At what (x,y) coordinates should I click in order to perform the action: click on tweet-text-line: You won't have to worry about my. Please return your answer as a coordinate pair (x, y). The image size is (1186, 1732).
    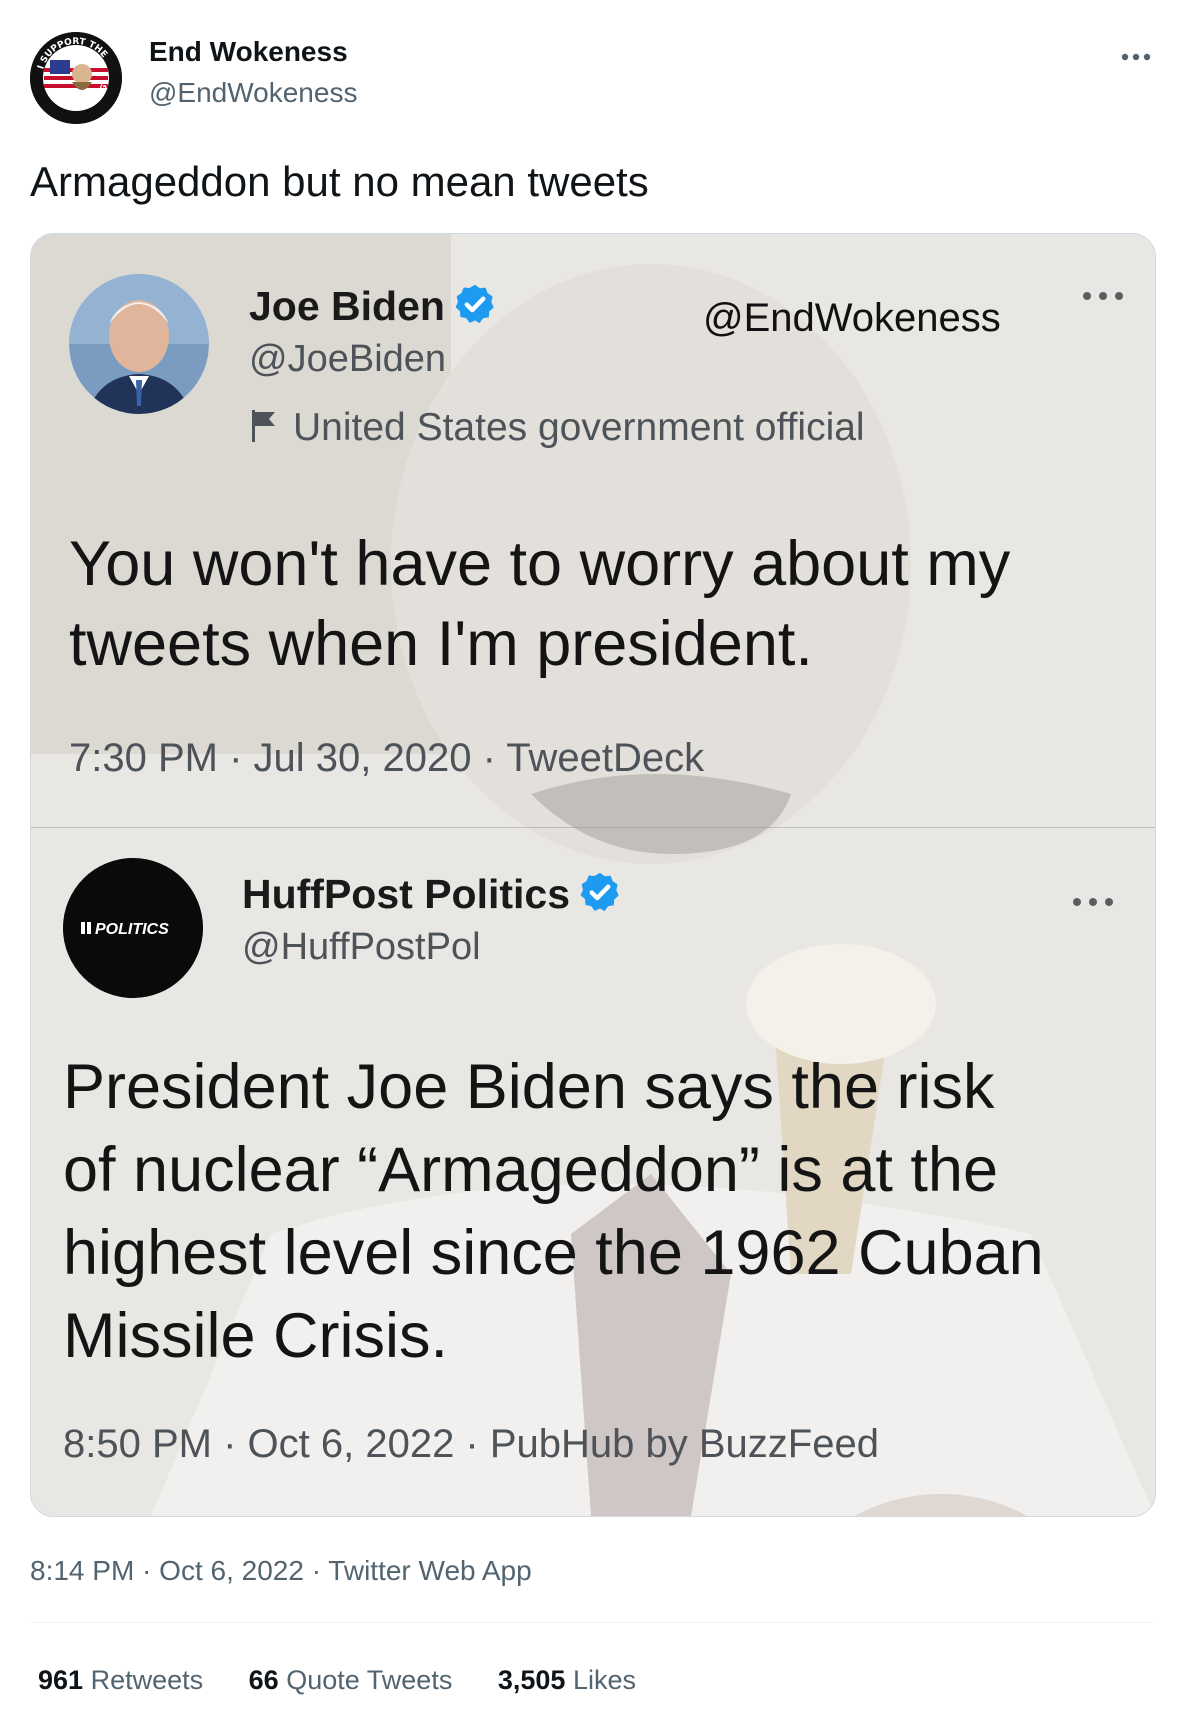
    Looking at the image, I should click on (540, 564).